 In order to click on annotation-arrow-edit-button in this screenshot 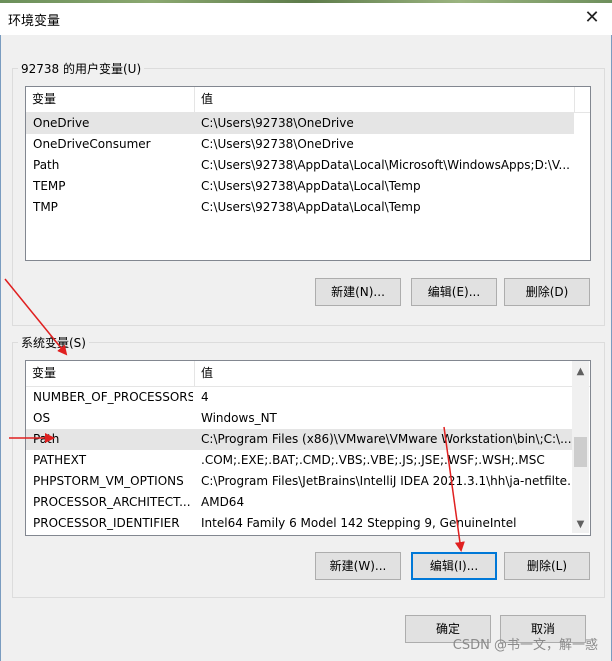, I will do `click(454, 489)`.